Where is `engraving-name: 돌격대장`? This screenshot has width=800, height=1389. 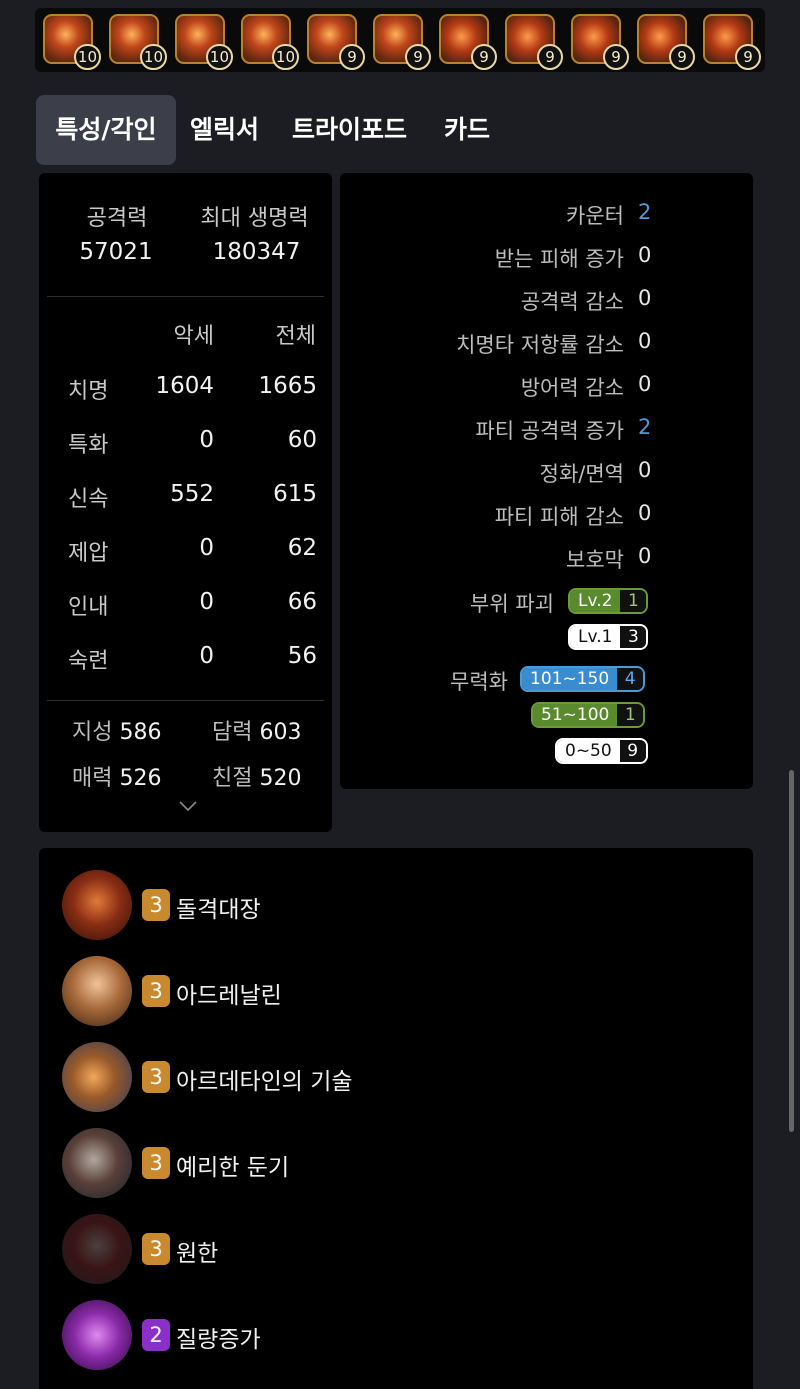
engraving-name: 돌격대장 is located at coordinates (218, 907).